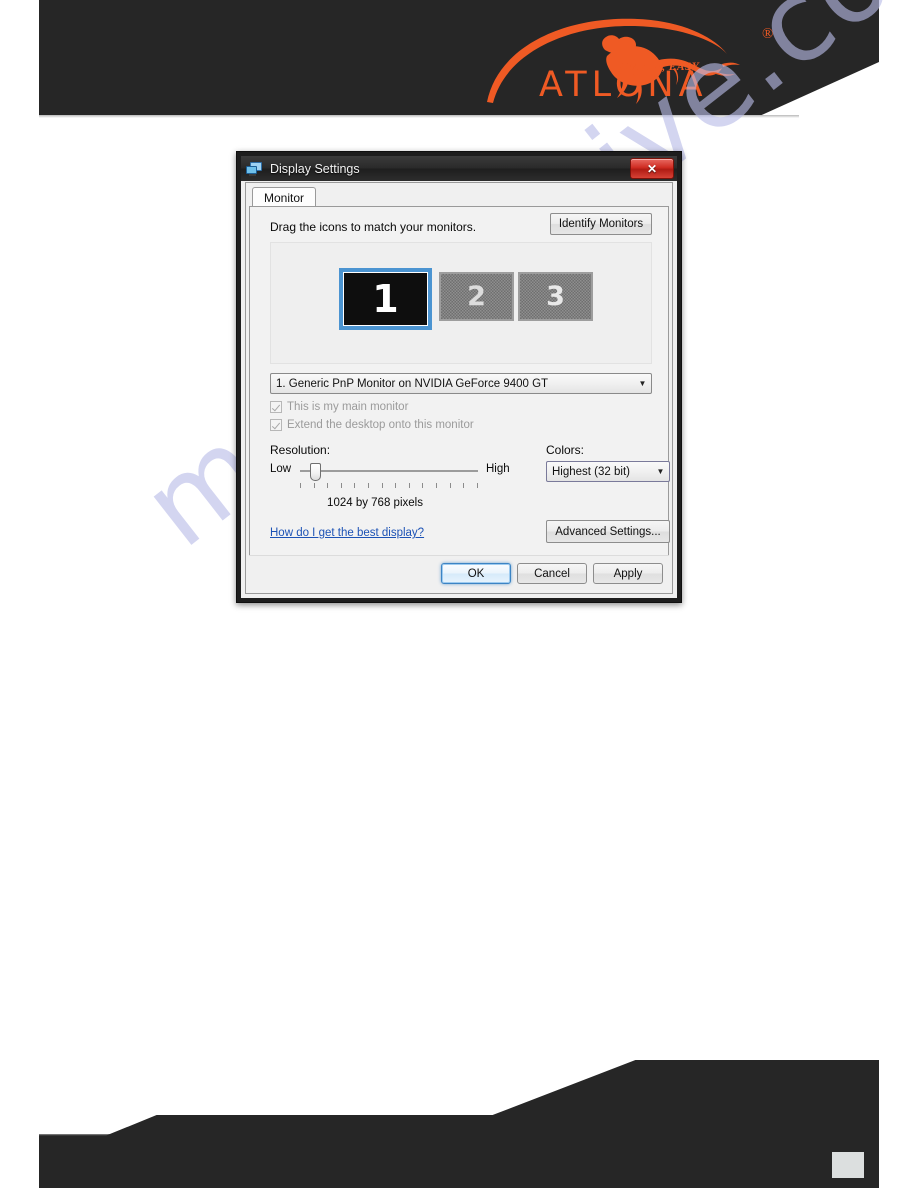 This screenshot has width=918, height=1188. Describe the element at coordinates (591, 471) in the screenshot. I see `colors-select-value: Highest (32 bit)` at that location.